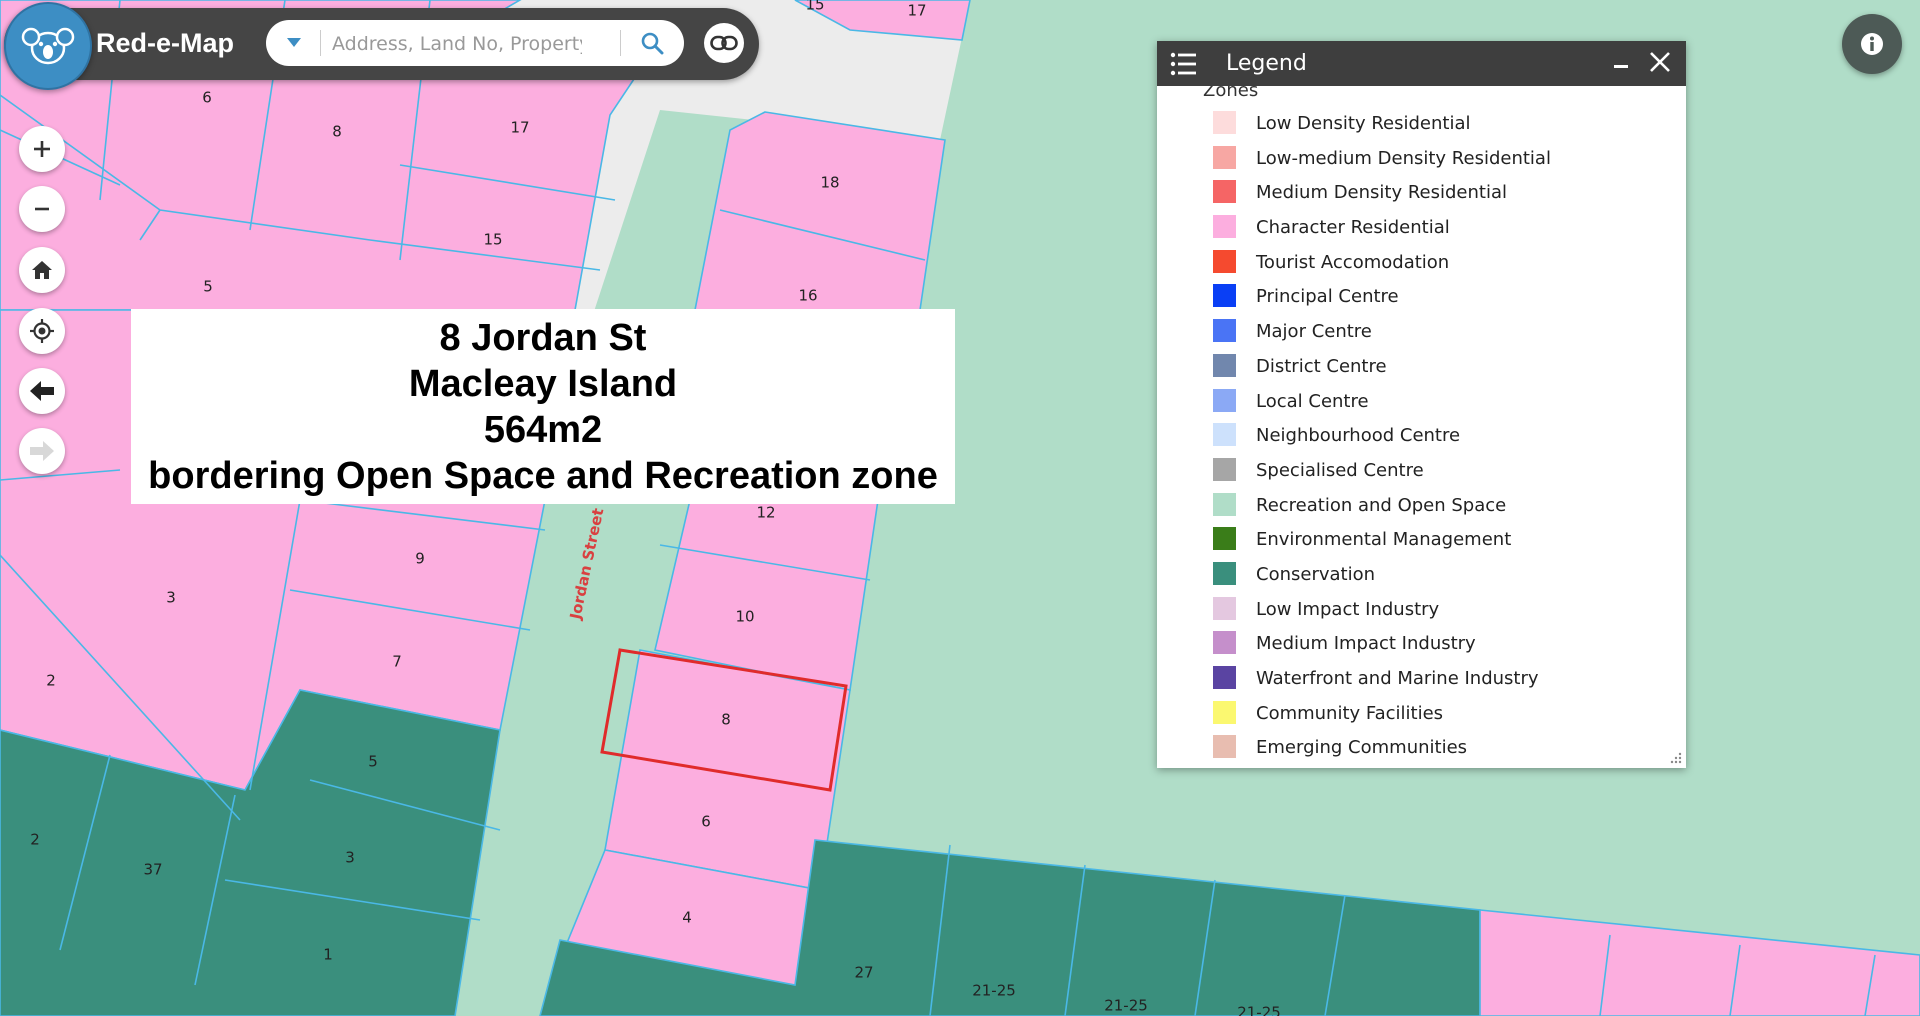 Image resolution: width=1920 pixels, height=1016 pixels. I want to click on legend-item: Neighbourhood Centre, so click(1421, 436).